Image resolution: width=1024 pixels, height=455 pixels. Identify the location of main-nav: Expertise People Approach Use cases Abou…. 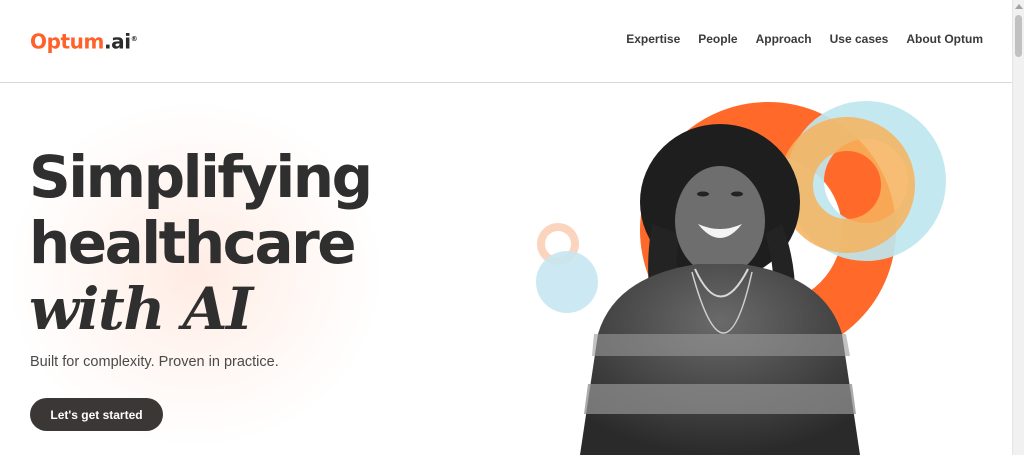
(804, 39).